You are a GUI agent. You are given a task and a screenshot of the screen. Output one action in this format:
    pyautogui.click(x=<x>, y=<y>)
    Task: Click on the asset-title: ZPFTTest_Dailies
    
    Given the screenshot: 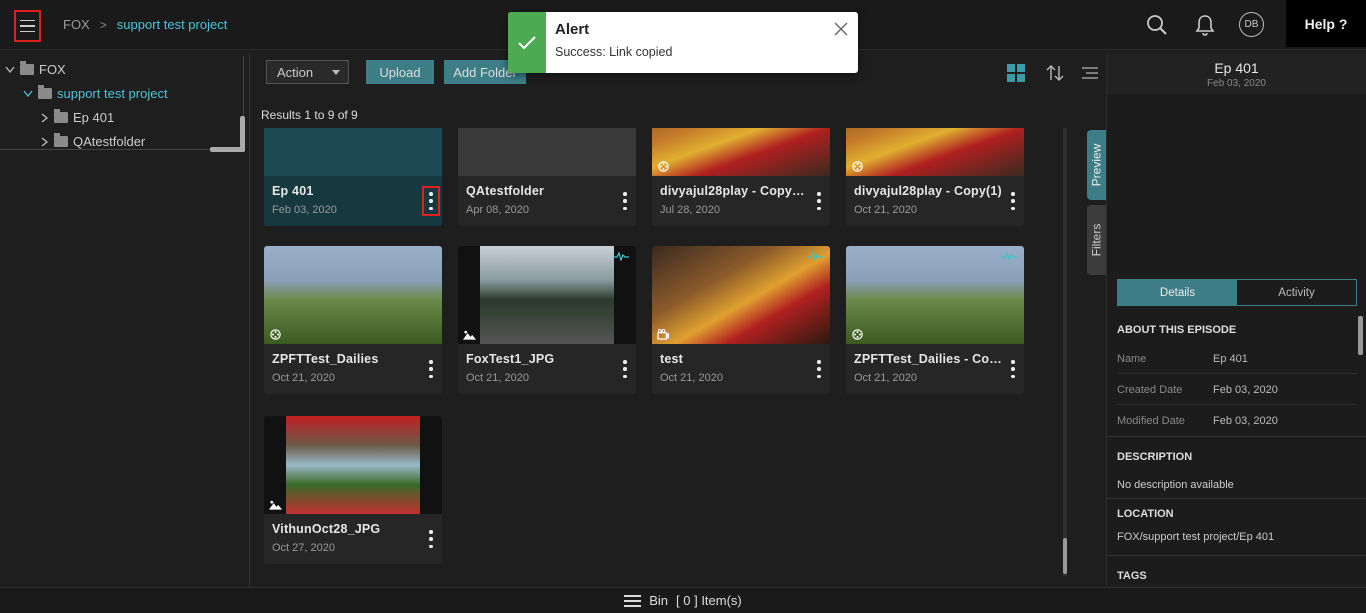 What is the action you would take?
    pyautogui.click(x=346, y=359)
    